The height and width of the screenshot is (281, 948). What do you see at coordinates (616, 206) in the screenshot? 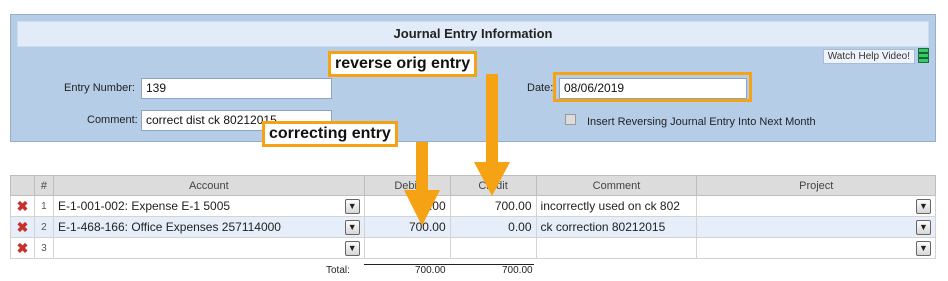
I see `line-comment-input: incorrectly used on ck 802` at bounding box center [616, 206].